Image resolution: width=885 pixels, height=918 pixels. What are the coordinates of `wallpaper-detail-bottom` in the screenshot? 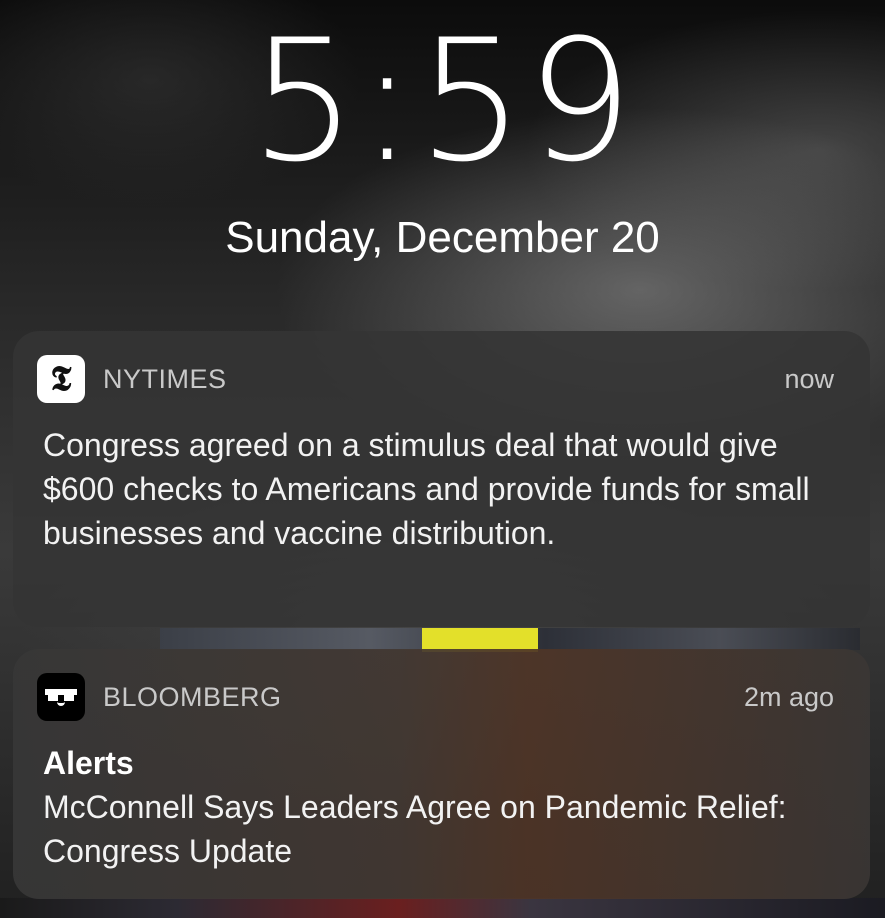 It's located at (442, 908).